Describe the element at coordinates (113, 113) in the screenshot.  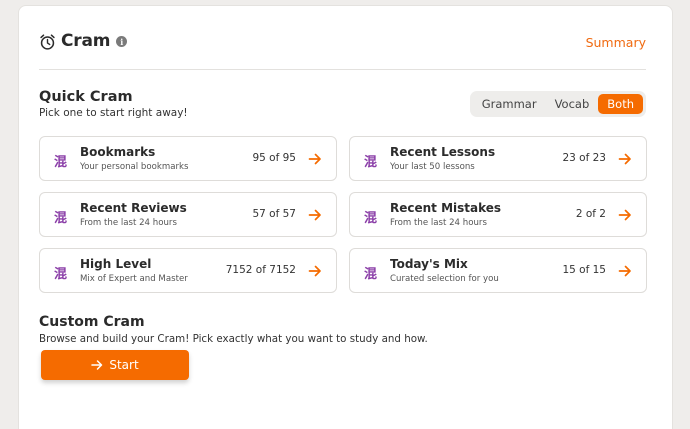
I see `quick-cram-subtitle: Pick one to start right away!` at that location.